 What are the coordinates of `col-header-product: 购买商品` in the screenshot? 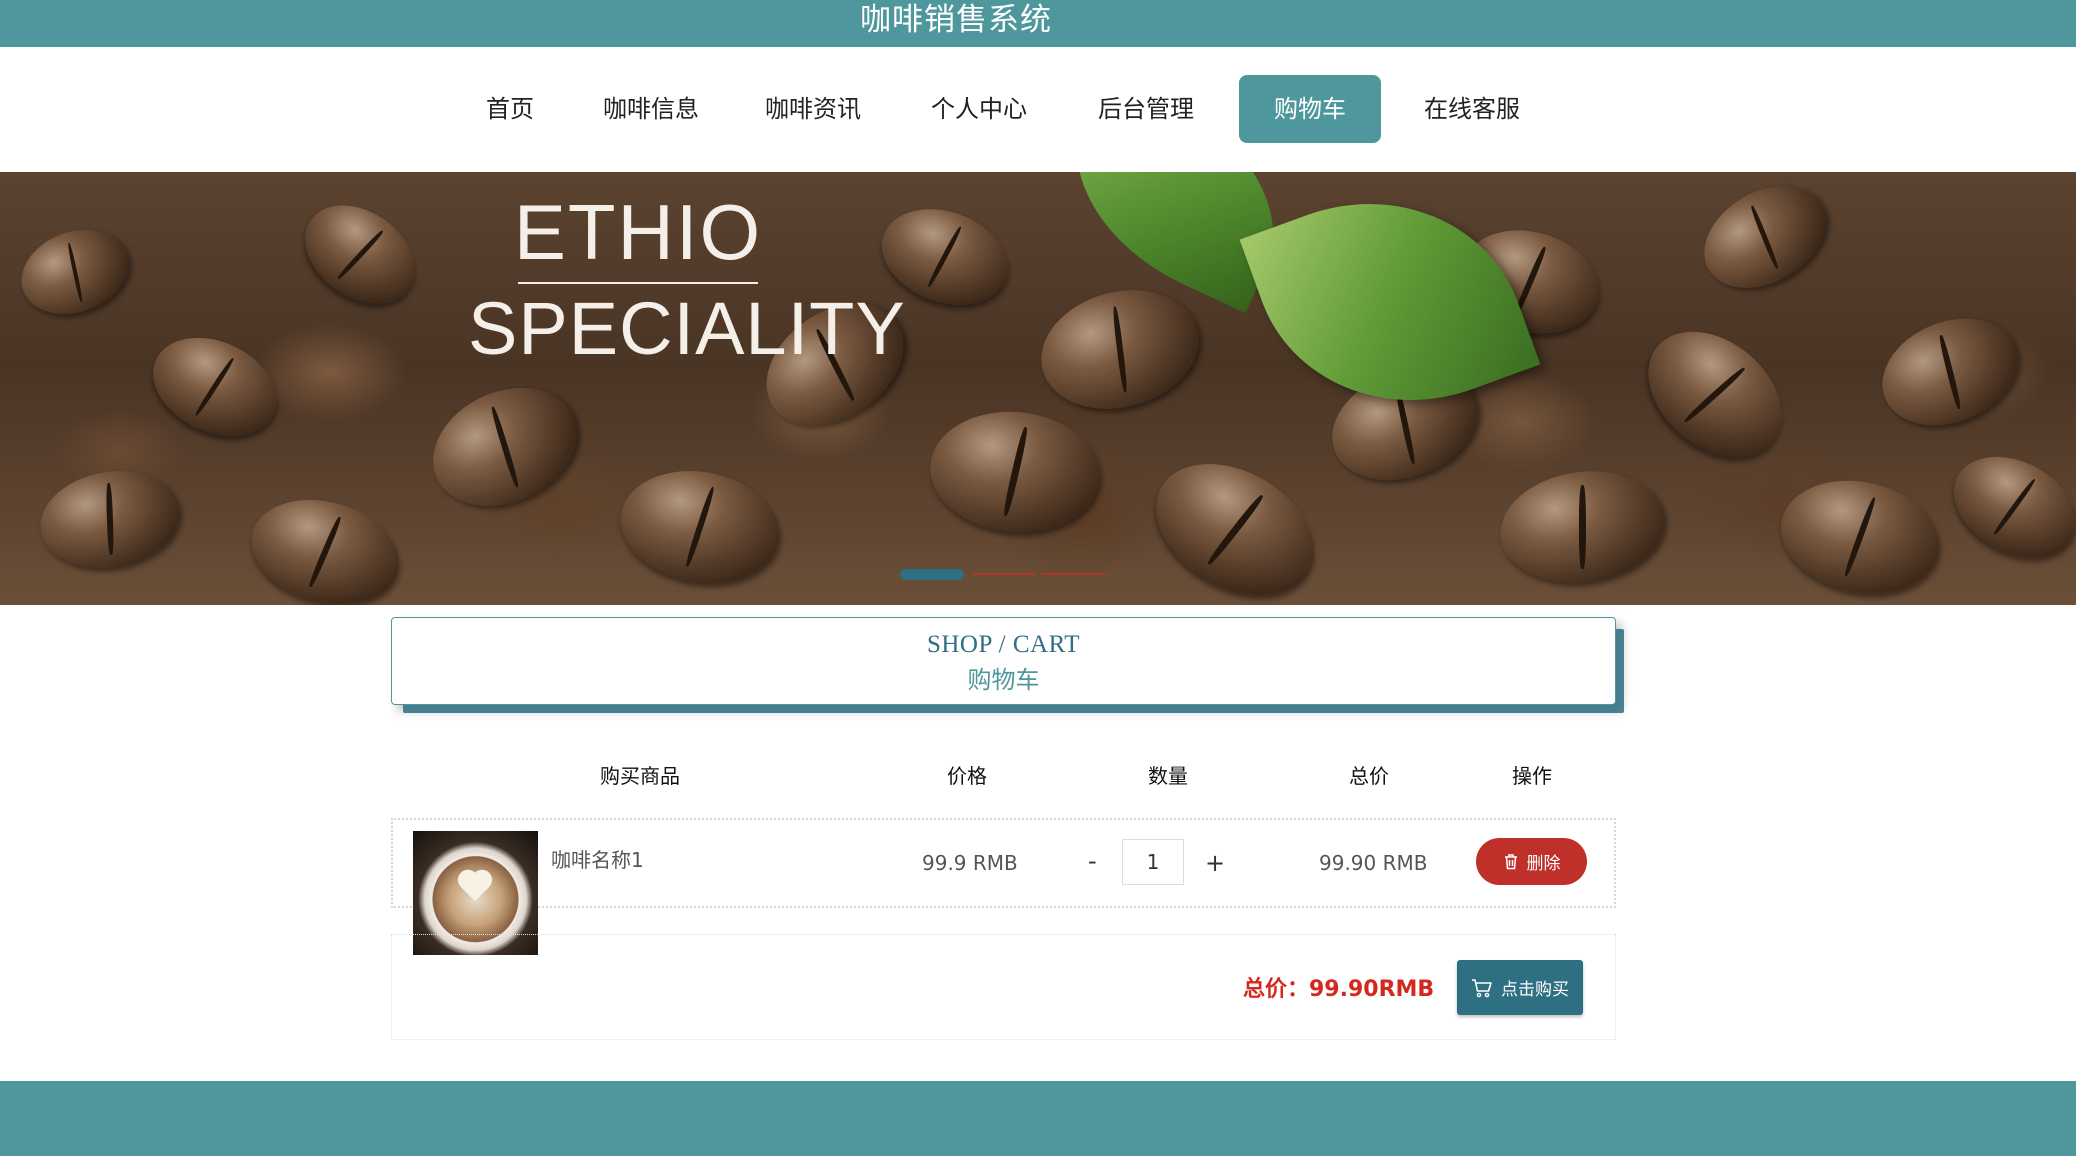 It's located at (640, 776).